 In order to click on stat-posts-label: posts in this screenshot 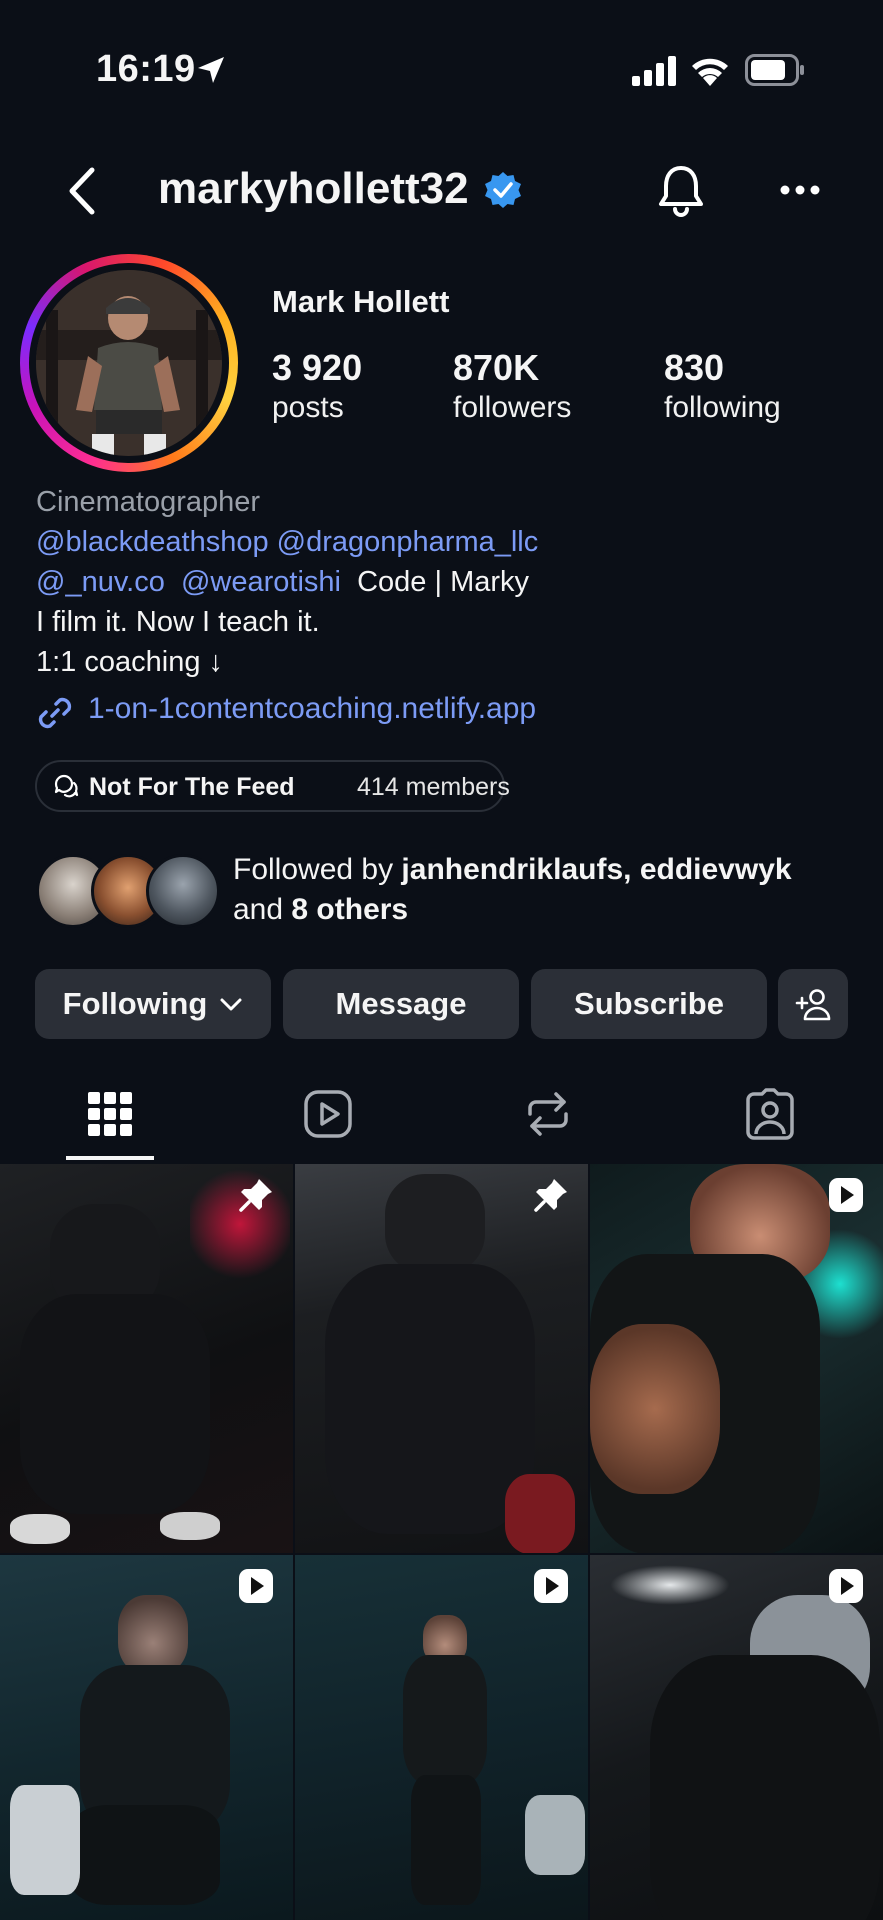, I will do `click(308, 407)`.